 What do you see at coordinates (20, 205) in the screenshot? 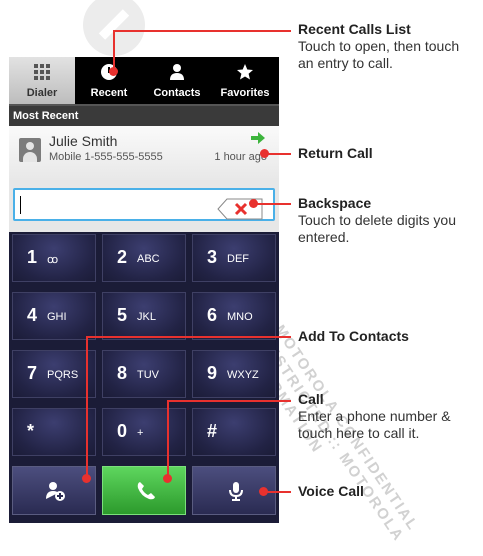
I see `text-caret` at bounding box center [20, 205].